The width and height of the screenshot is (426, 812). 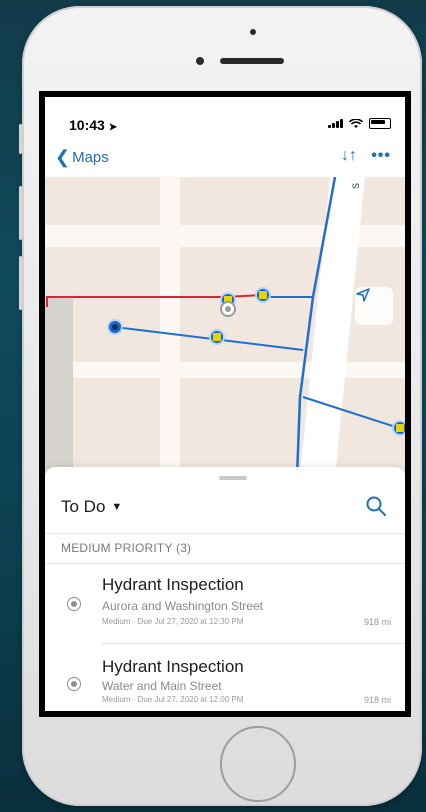 What do you see at coordinates (182, 606) in the screenshot?
I see `item-subtitle: Aurora and Washington Street` at bounding box center [182, 606].